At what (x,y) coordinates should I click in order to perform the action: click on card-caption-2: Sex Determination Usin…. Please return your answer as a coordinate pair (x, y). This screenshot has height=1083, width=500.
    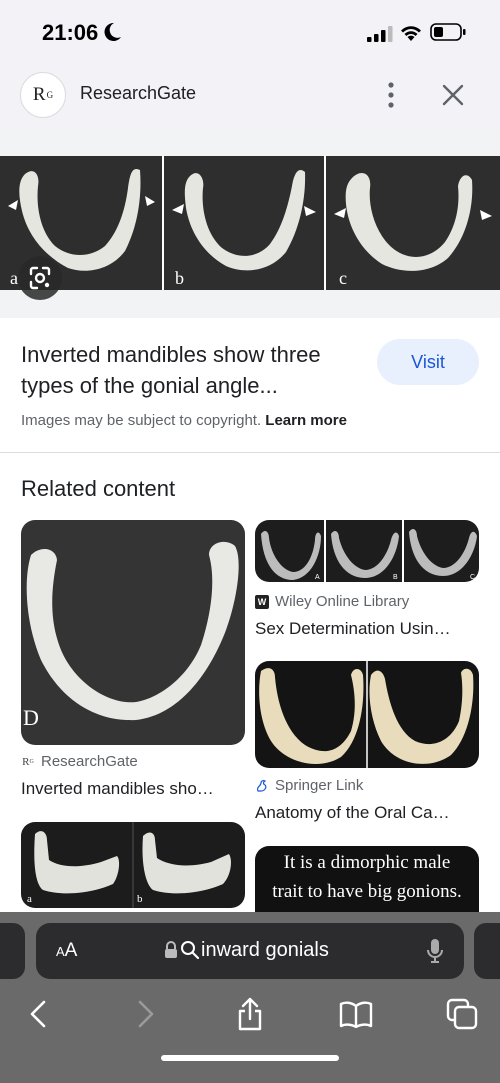
    Looking at the image, I should click on (367, 629).